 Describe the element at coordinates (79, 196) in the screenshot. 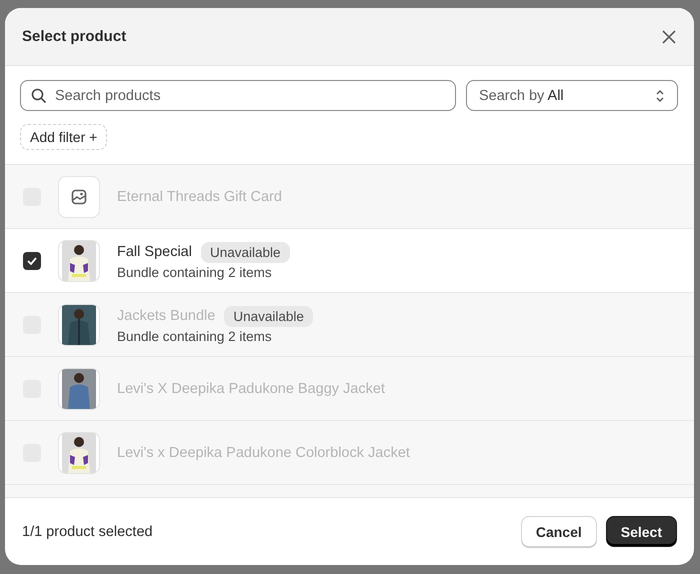

I see `image-icon` at that location.